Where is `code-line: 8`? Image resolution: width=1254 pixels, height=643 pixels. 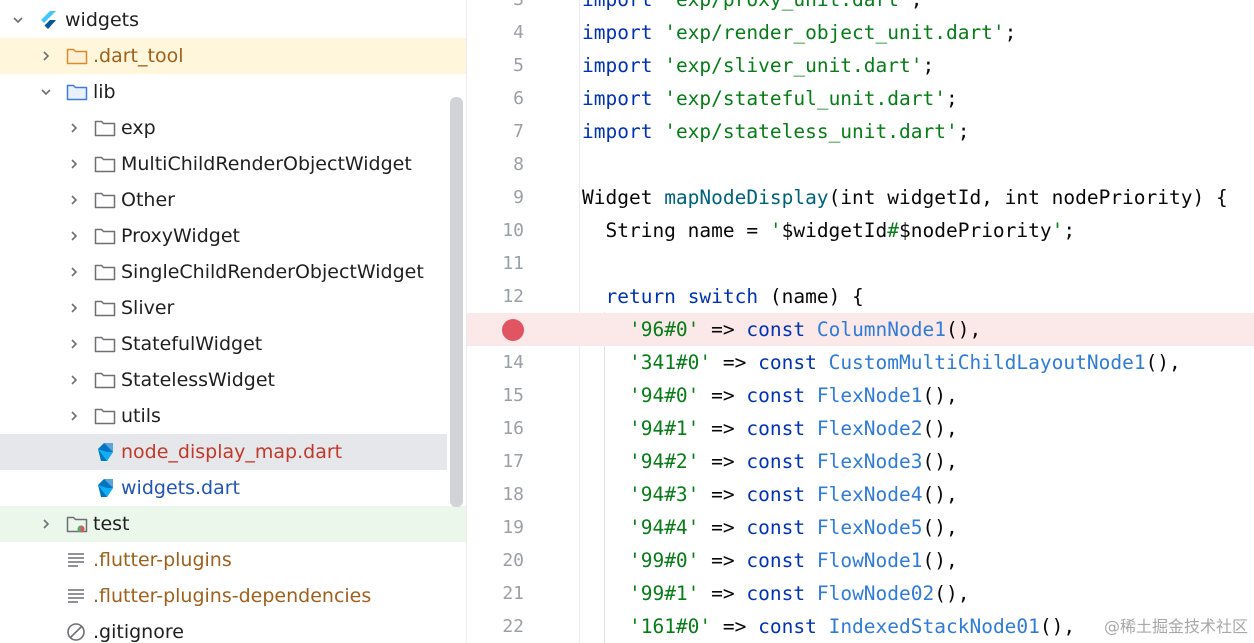
code-line: 8 is located at coordinates (860, 164).